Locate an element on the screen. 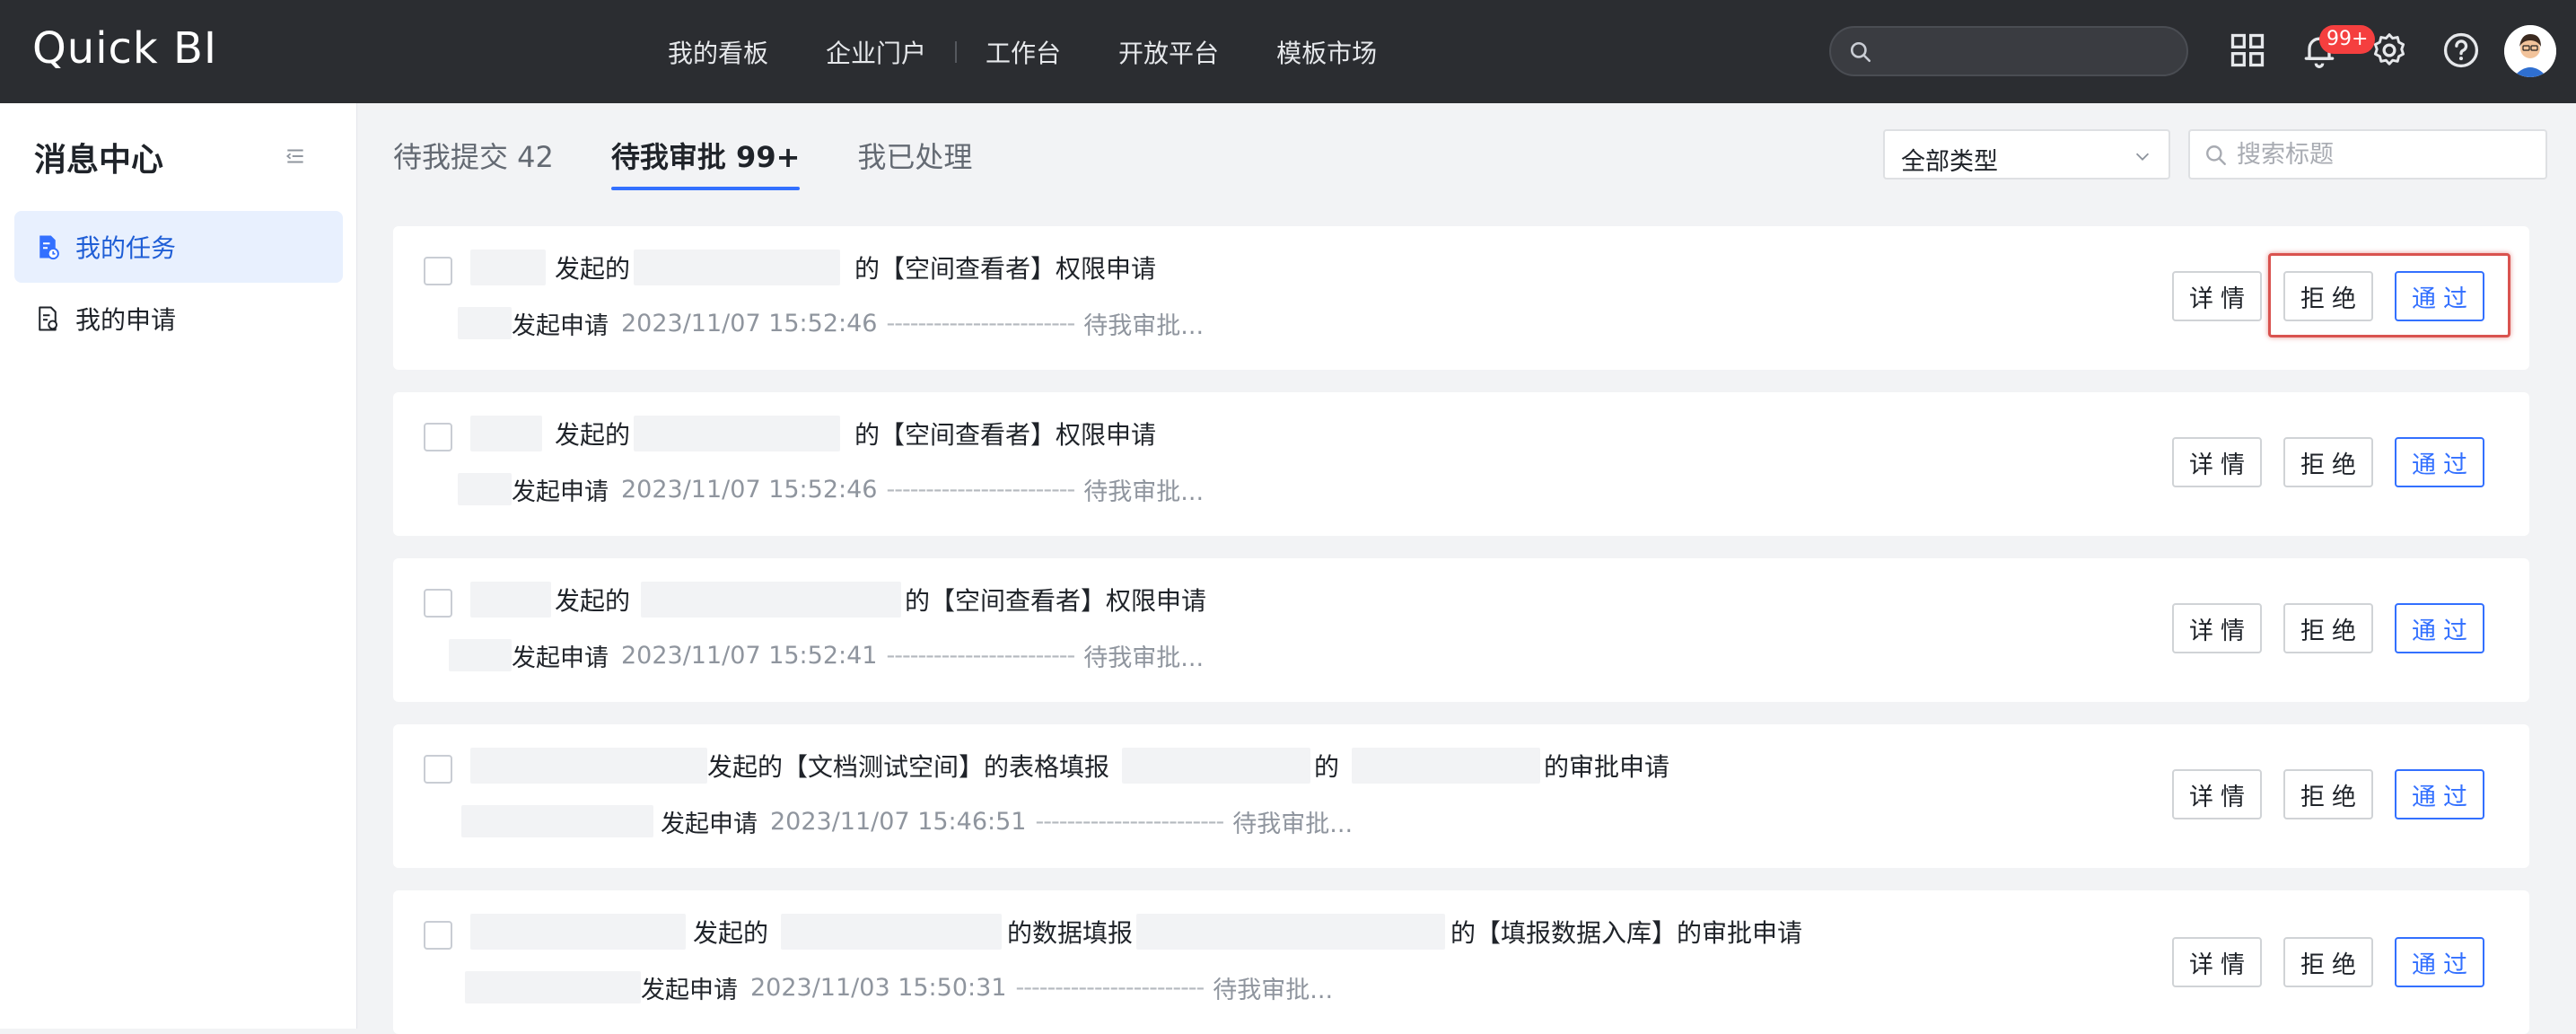 The image size is (2576, 1034). sidebar: 消息中心 我的任务 我的申请 is located at coordinates (178, 566).